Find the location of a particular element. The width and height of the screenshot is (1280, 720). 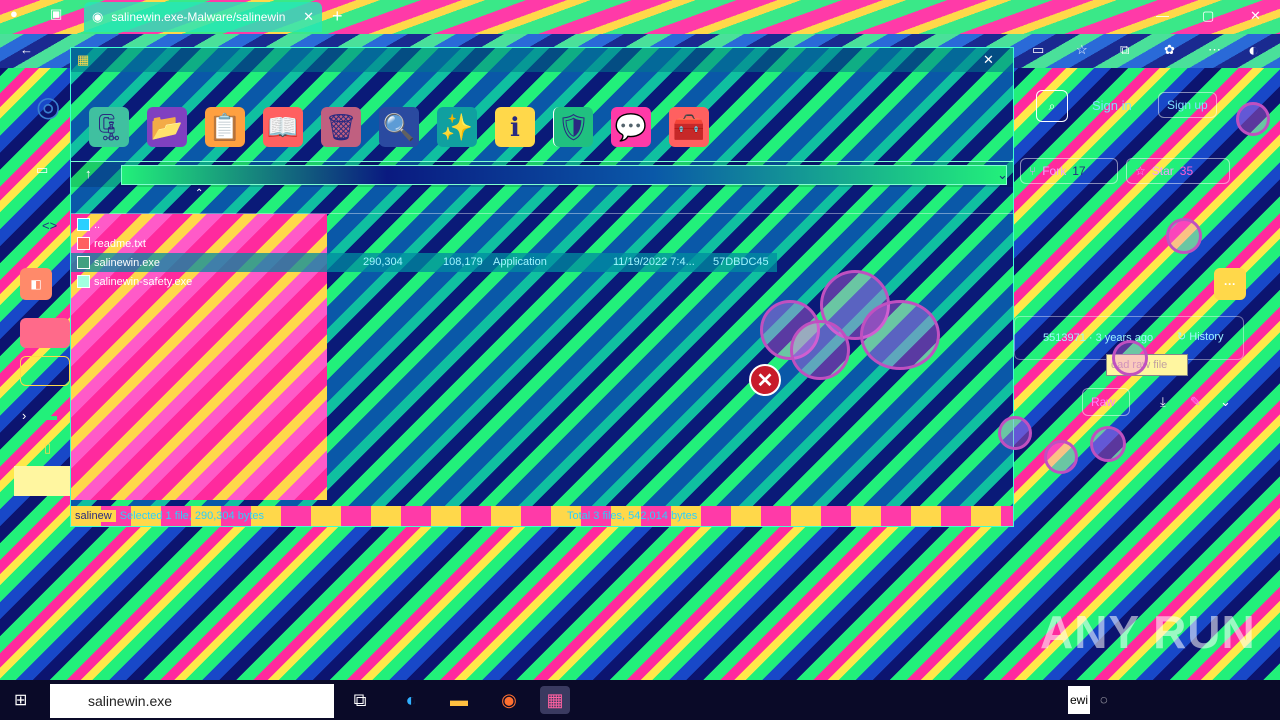

chevron-down-icon: ⌄ is located at coordinates (1225, 402).